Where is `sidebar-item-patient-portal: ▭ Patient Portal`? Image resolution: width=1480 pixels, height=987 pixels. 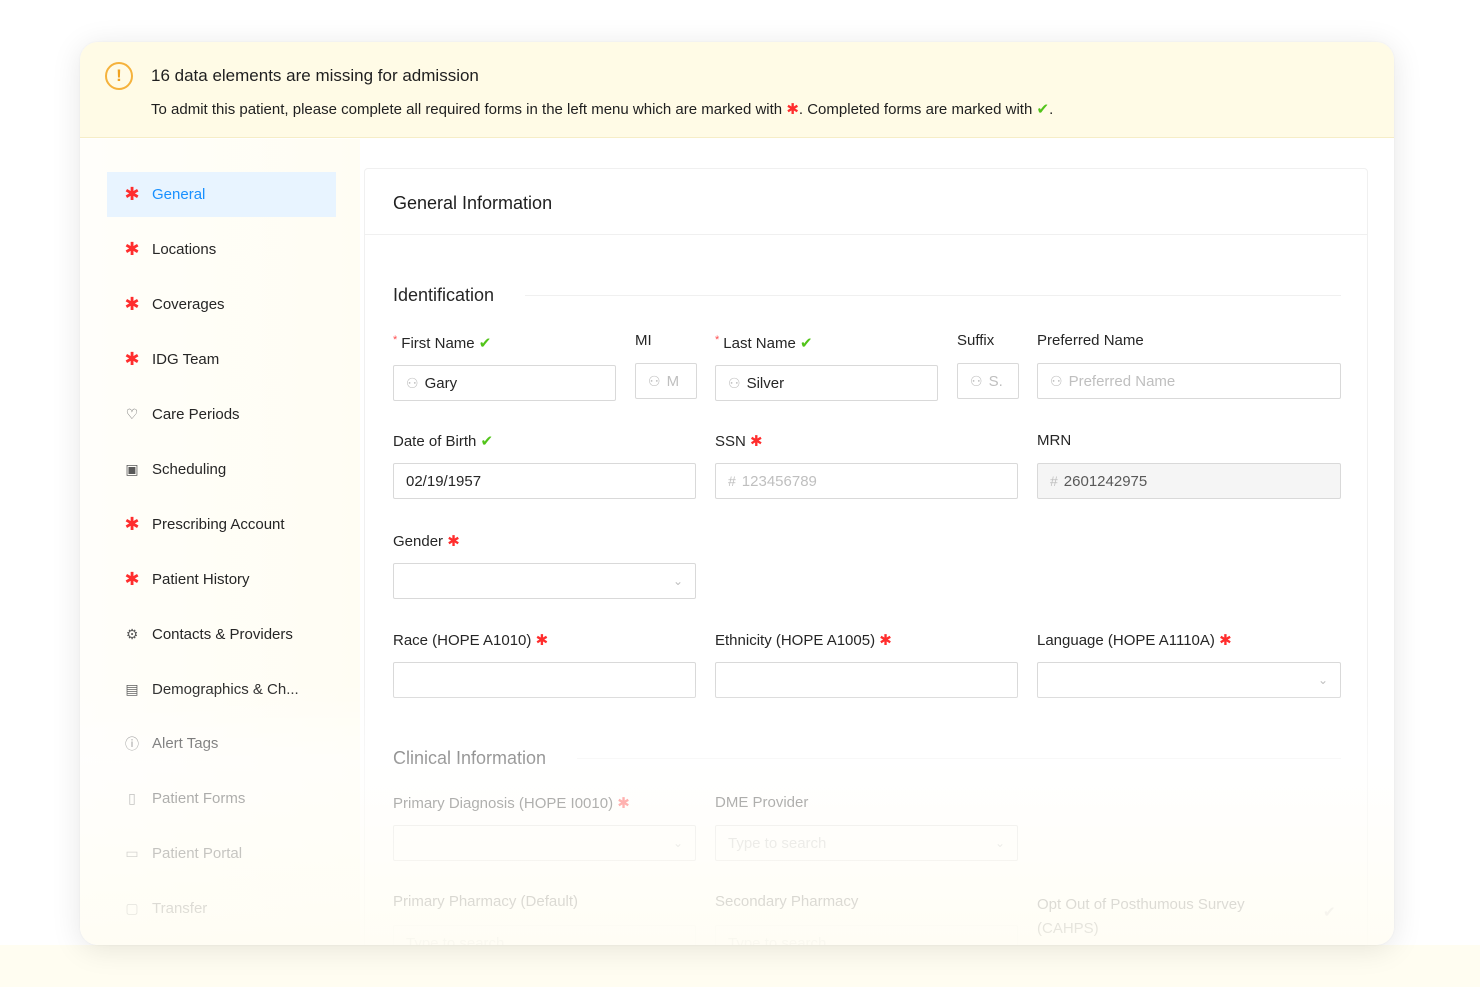
sidebar-item-patient-portal: ▭ Patient Portal is located at coordinates (221, 853).